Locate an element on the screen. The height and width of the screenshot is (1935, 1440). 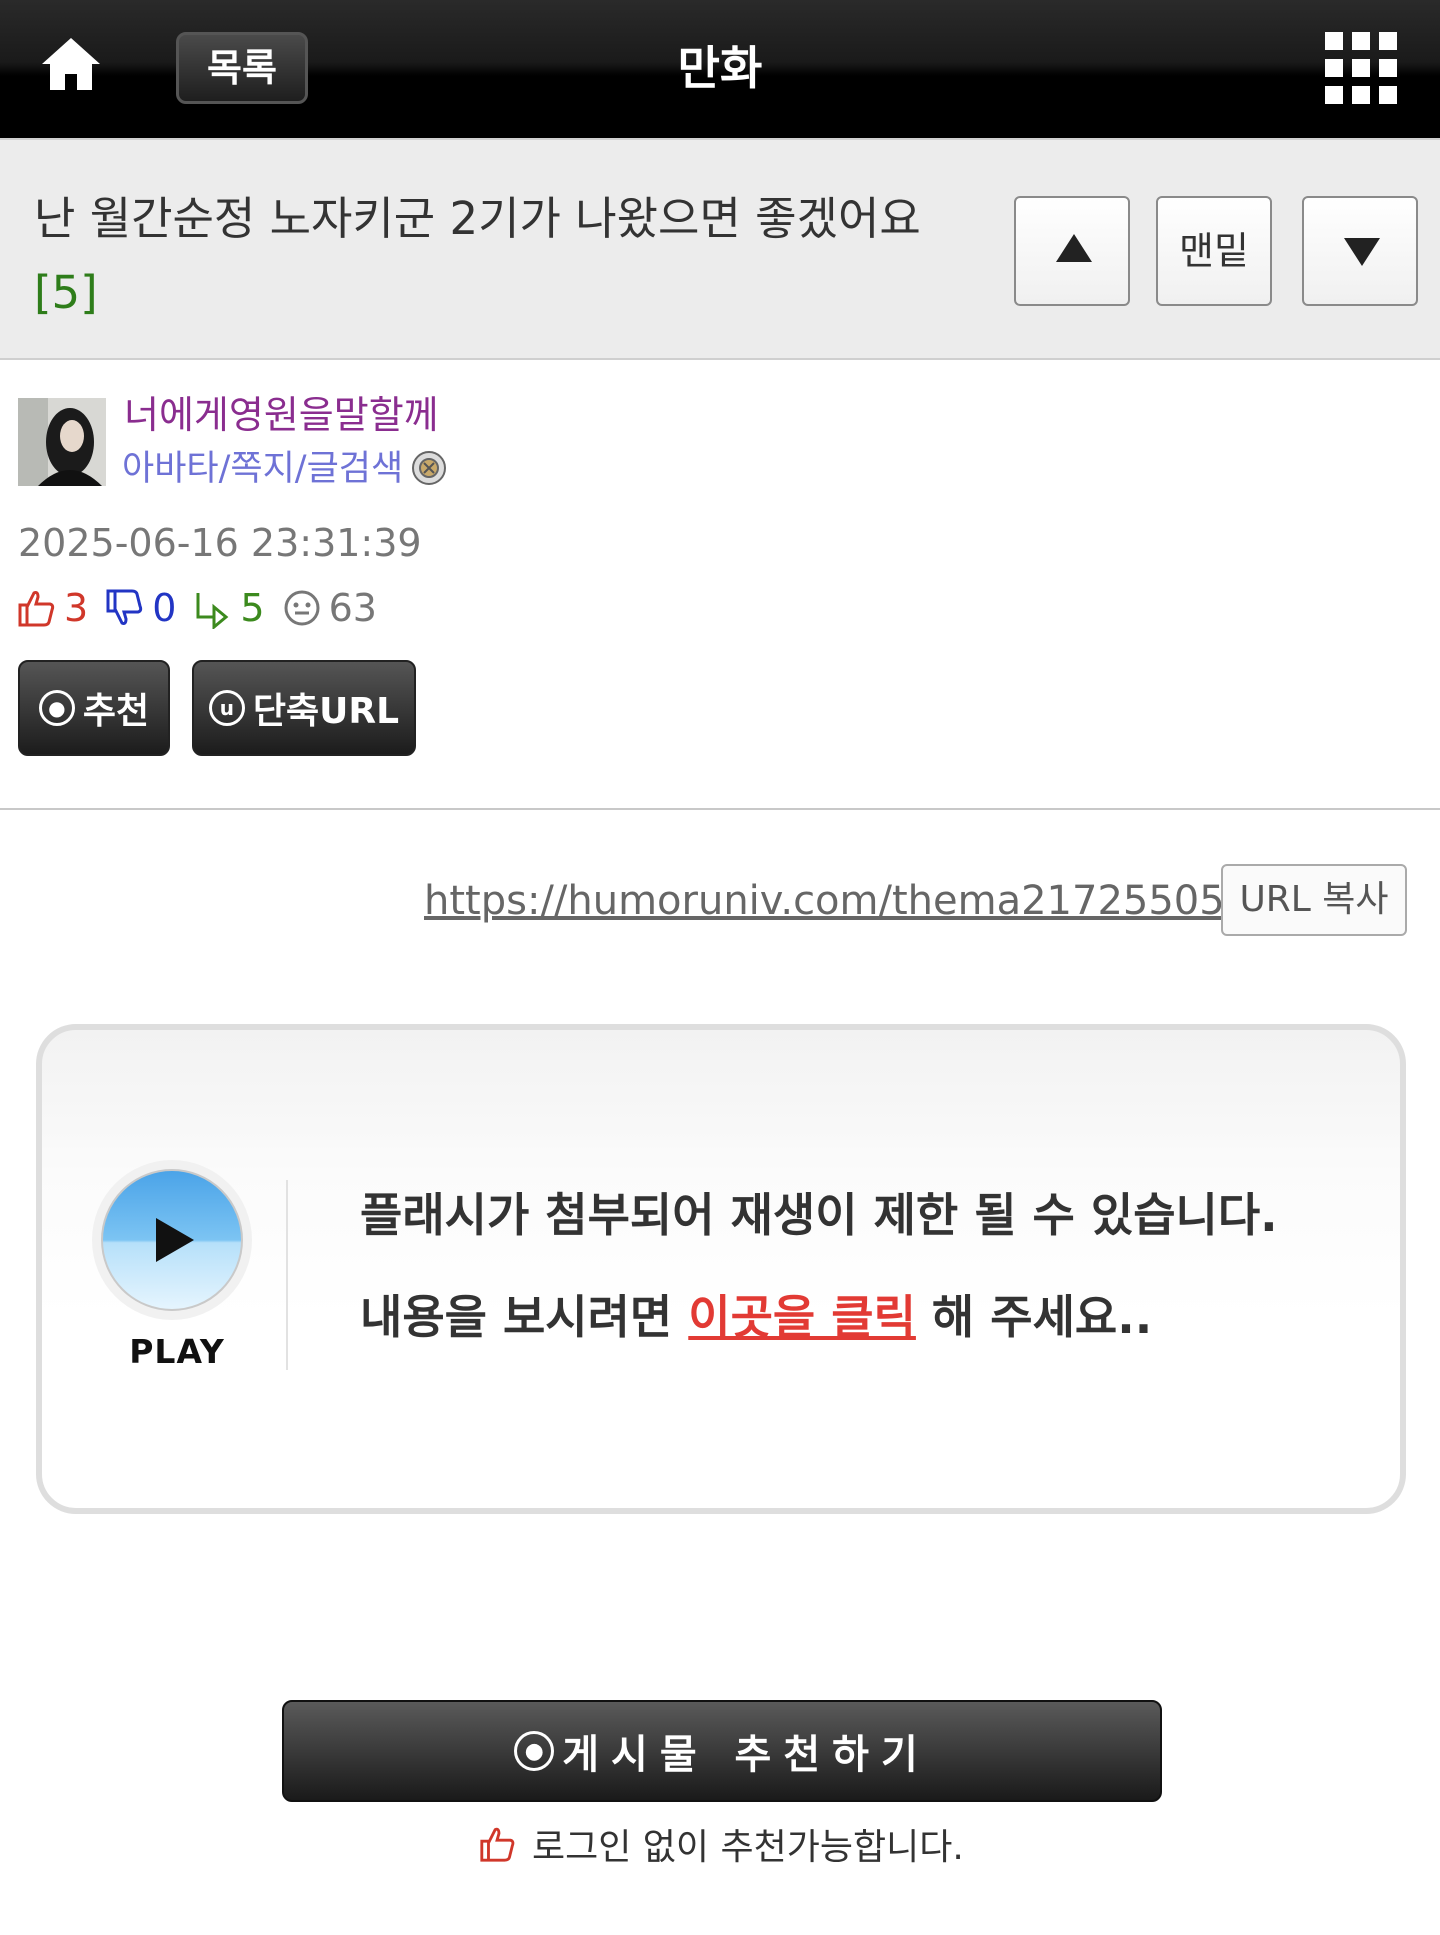
post-recommend-label: 게시물 추천하기 is located at coordinates (746, 1755).